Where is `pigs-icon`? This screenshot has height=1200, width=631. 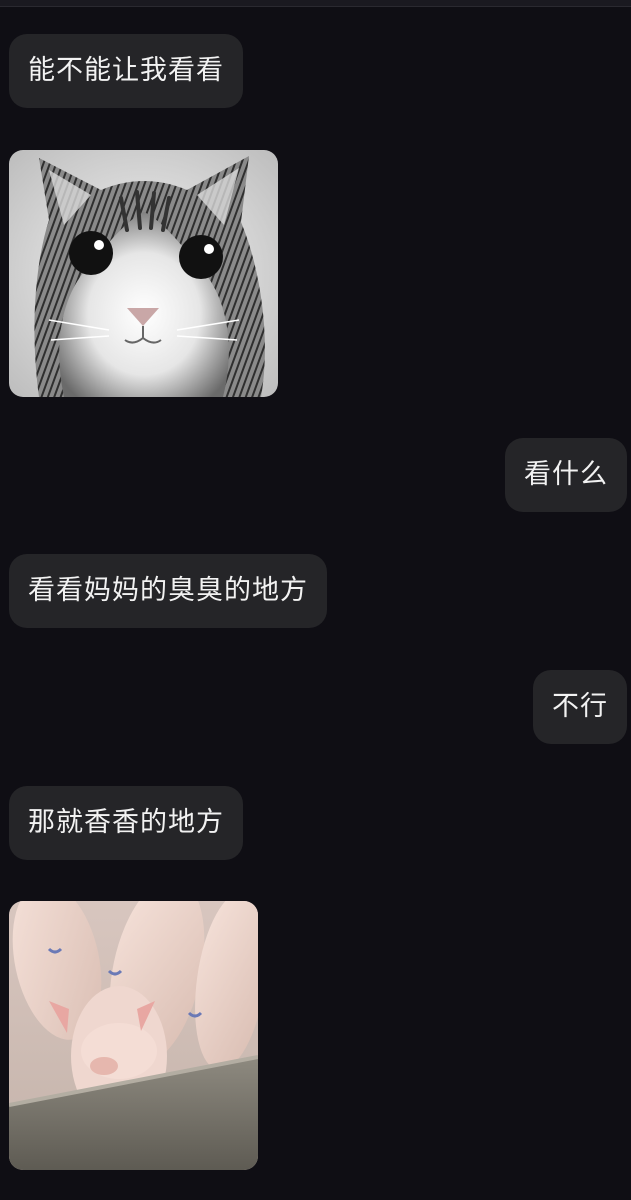 pigs-icon is located at coordinates (133, 1035).